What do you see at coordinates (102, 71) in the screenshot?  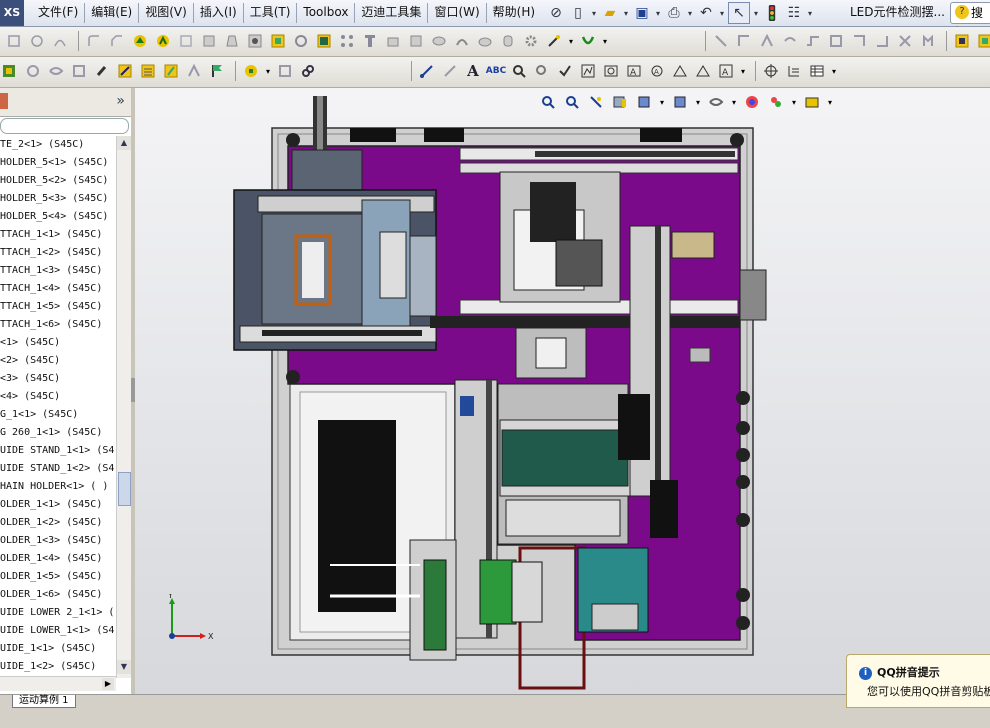 I see `paperclip-icon` at bounding box center [102, 71].